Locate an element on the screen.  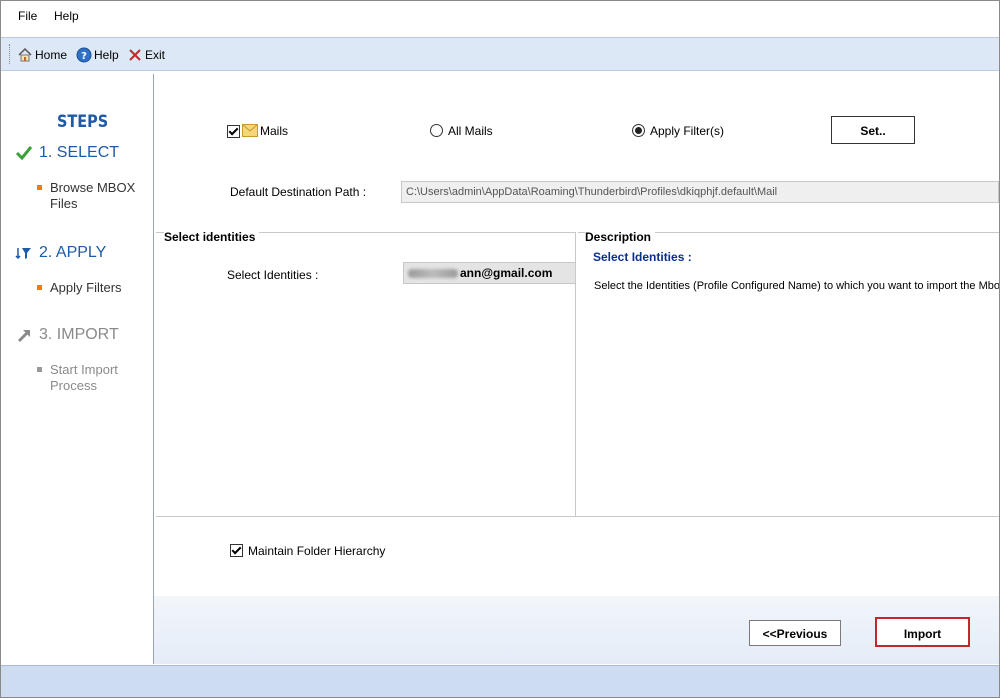
step-apply-label: 2. APPLY is located at coordinates (73, 252).